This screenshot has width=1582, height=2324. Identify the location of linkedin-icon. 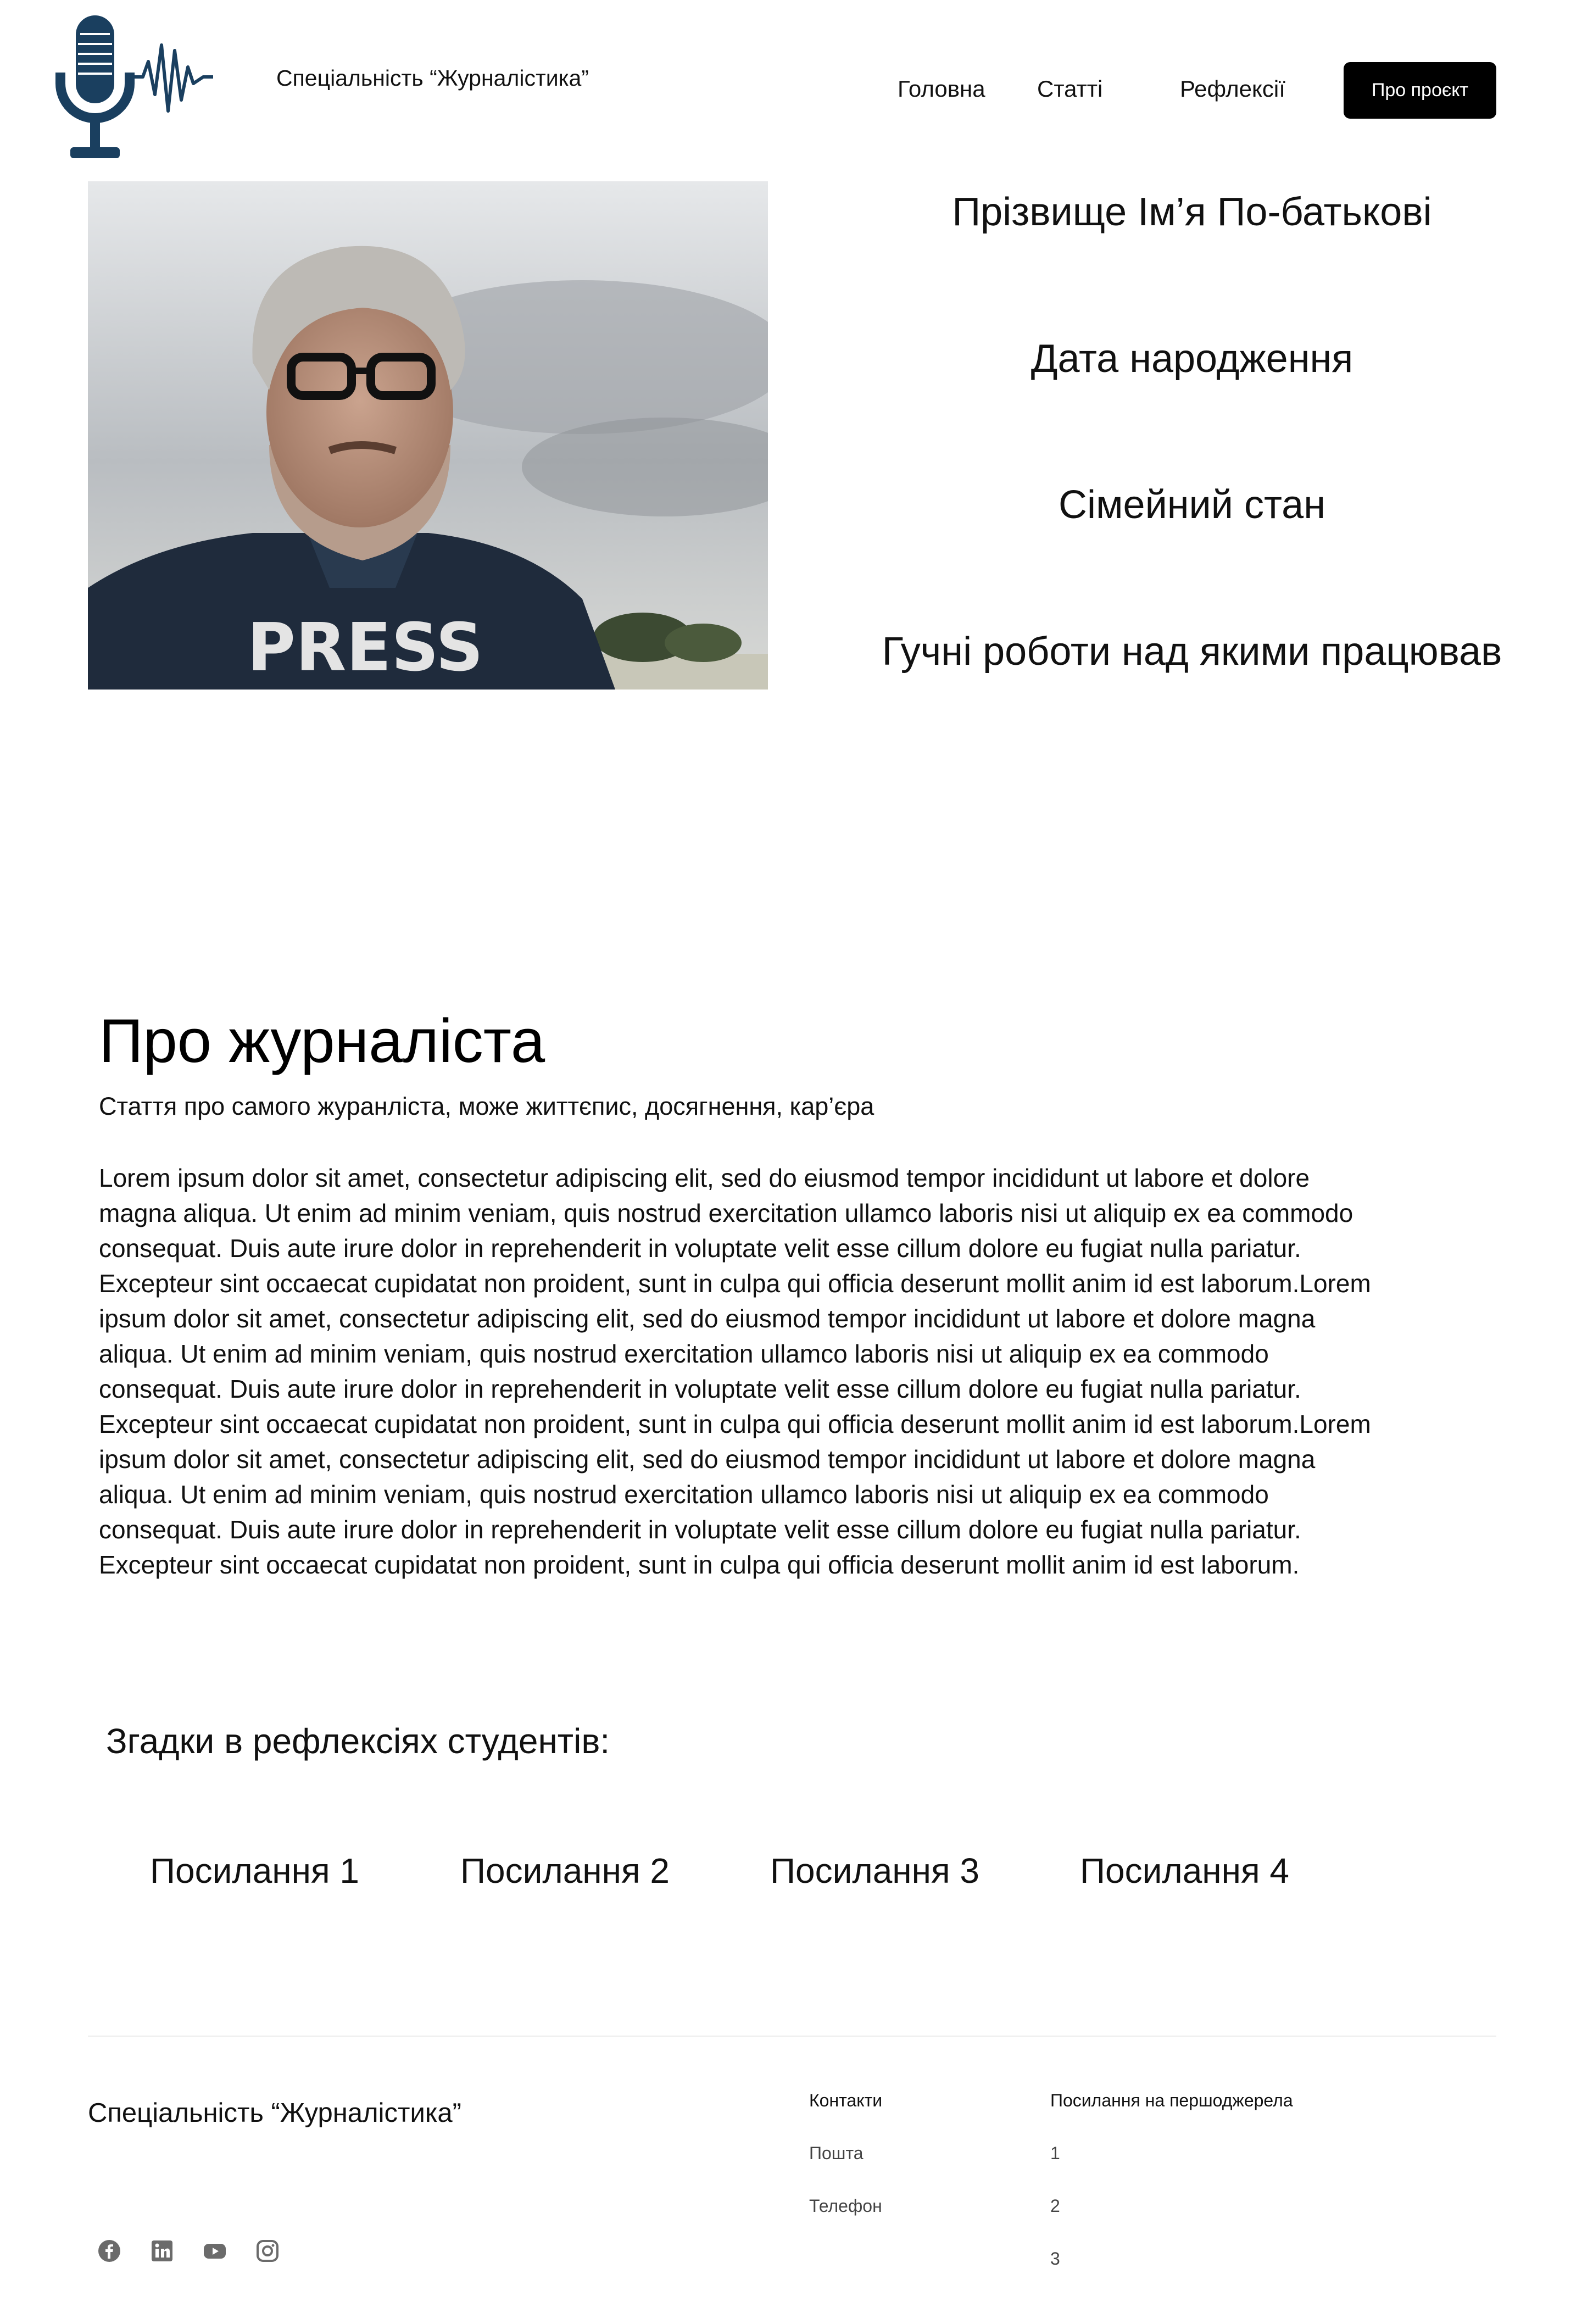
(162, 2251).